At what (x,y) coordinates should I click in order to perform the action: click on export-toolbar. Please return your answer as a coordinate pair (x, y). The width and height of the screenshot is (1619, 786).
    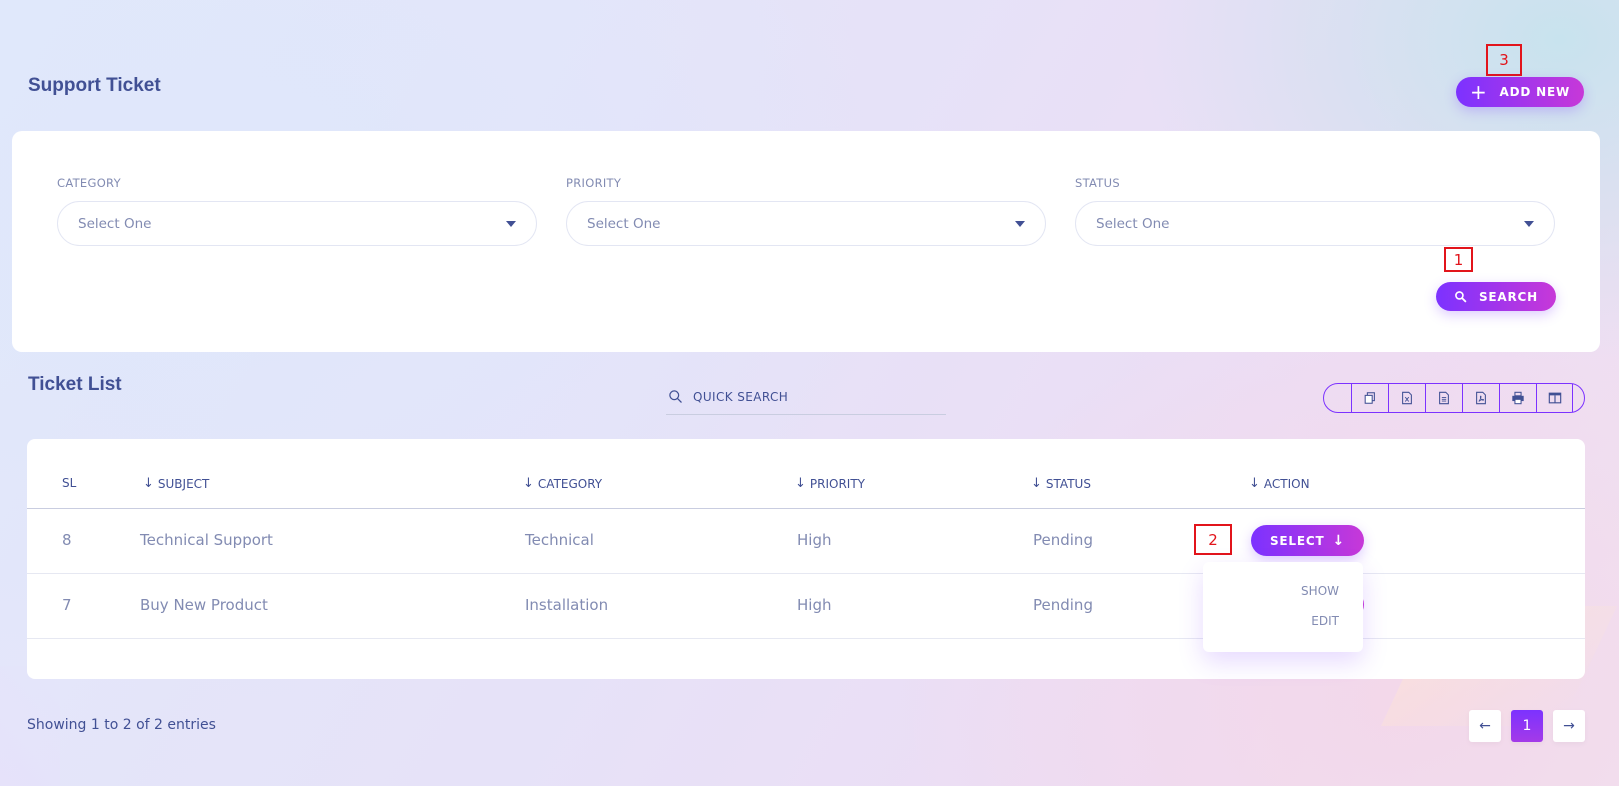
    Looking at the image, I should click on (1454, 398).